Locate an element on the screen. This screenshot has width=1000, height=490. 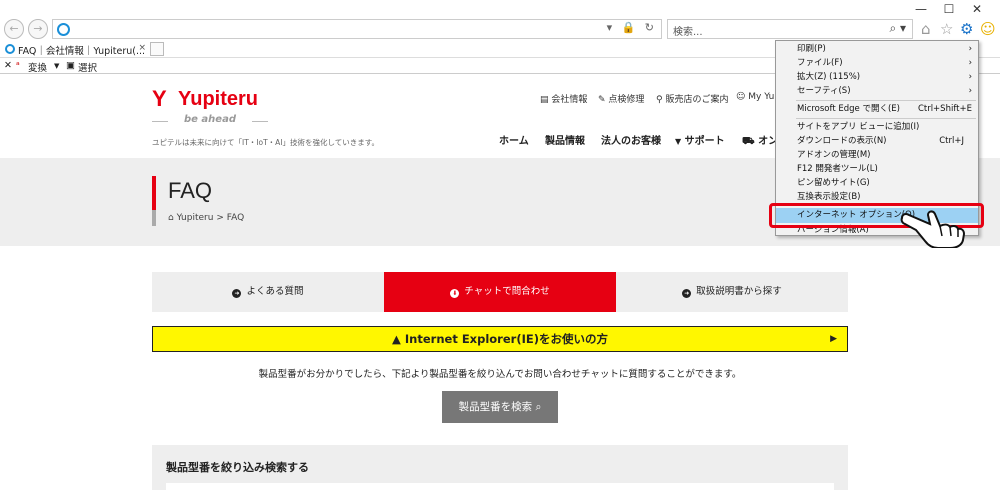
warning-icon: ▲ is located at coordinates (396, 339).